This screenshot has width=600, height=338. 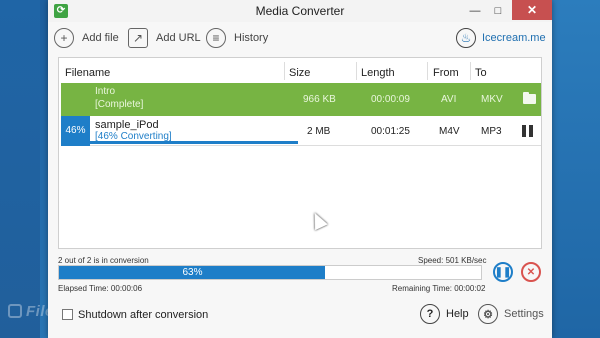 What do you see at coordinates (457, 314) in the screenshot?
I see `help-label: Help` at bounding box center [457, 314].